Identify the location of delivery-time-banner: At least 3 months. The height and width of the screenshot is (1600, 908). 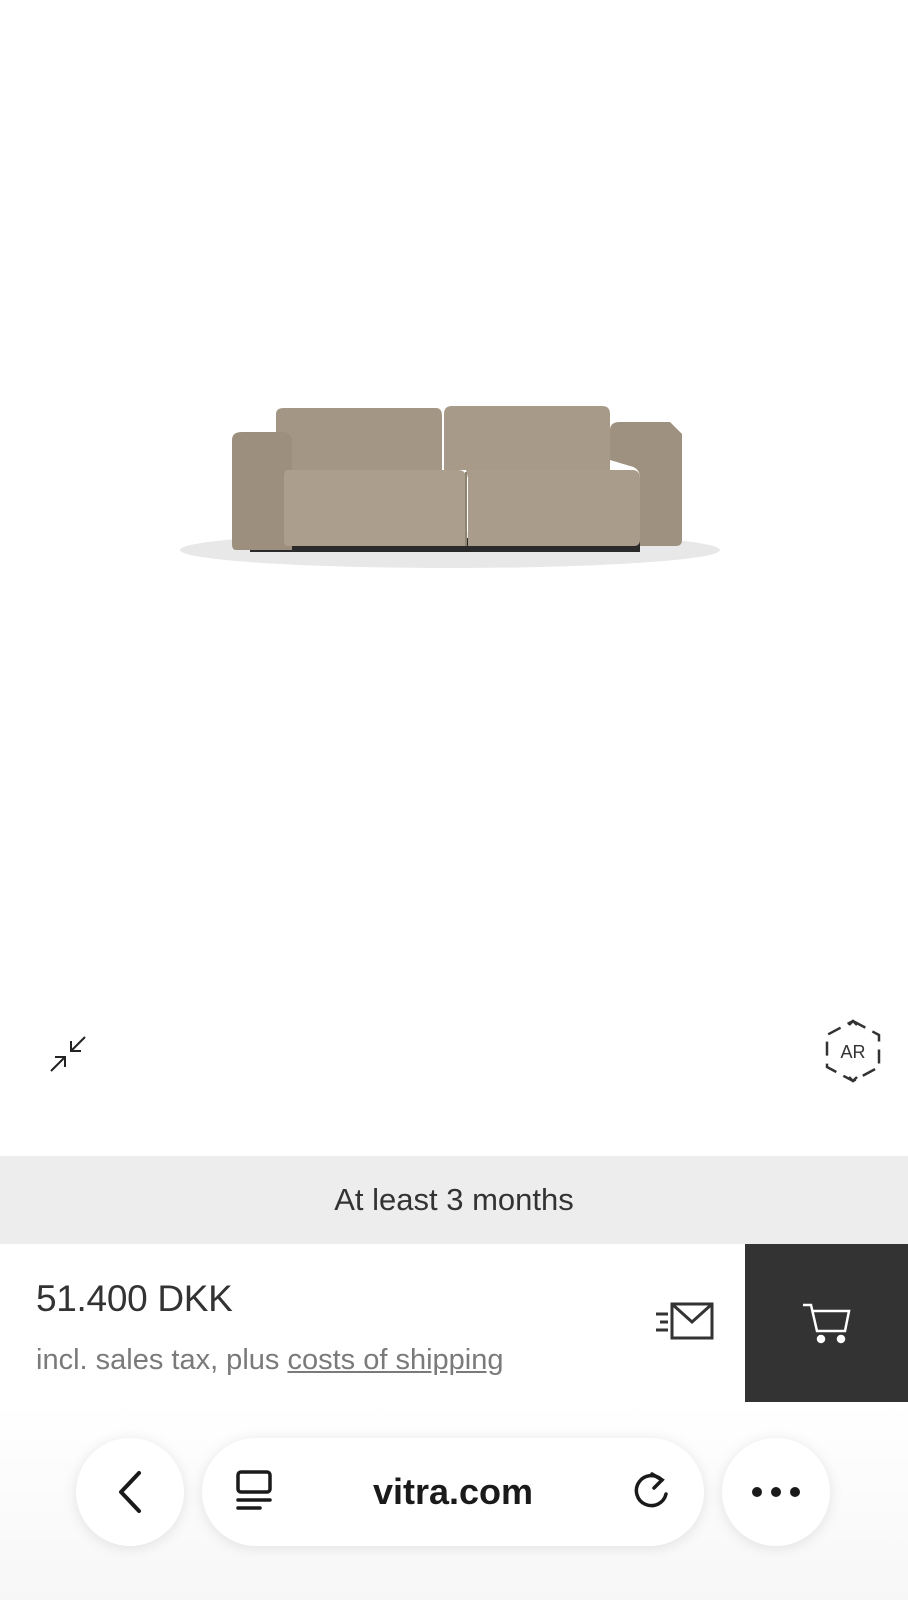
(454, 1200).